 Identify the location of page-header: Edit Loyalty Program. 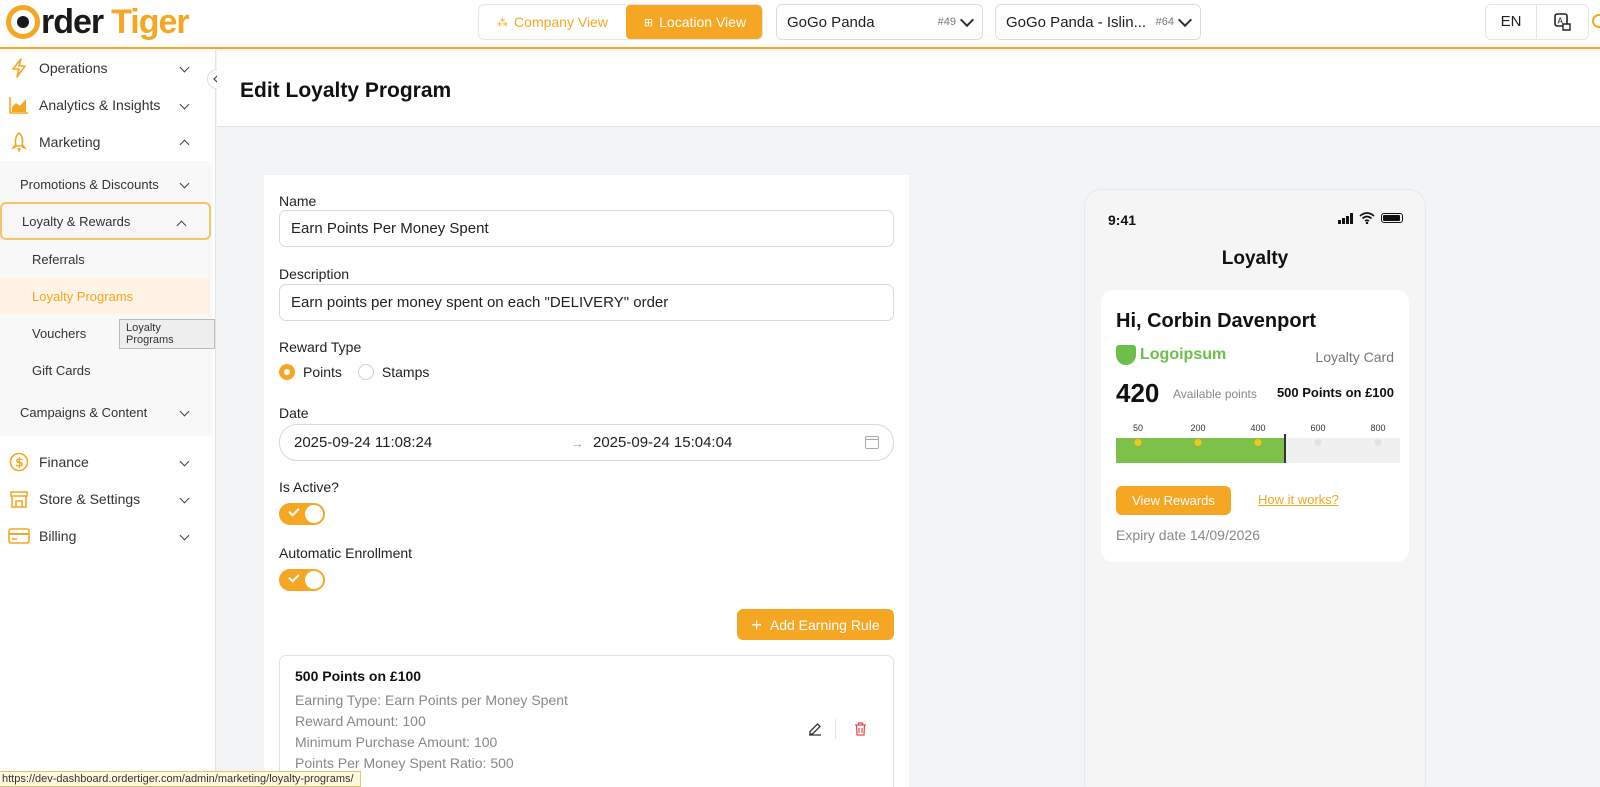
(908, 89).